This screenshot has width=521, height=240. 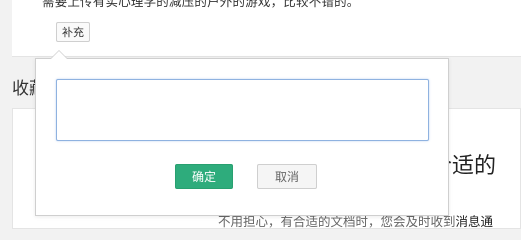 What do you see at coordinates (59, 55) in the screenshot?
I see `popover-caret-fill` at bounding box center [59, 55].